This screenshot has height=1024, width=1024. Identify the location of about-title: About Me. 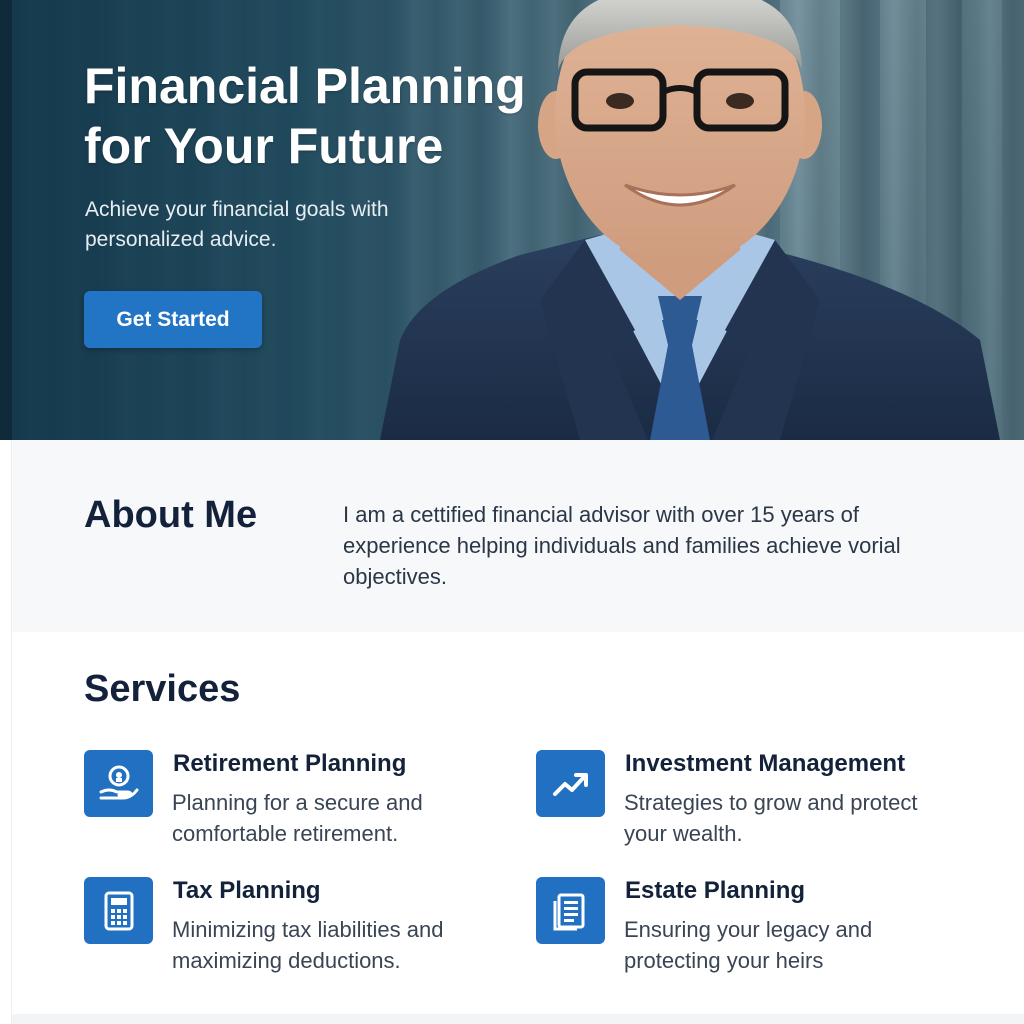
(171, 515).